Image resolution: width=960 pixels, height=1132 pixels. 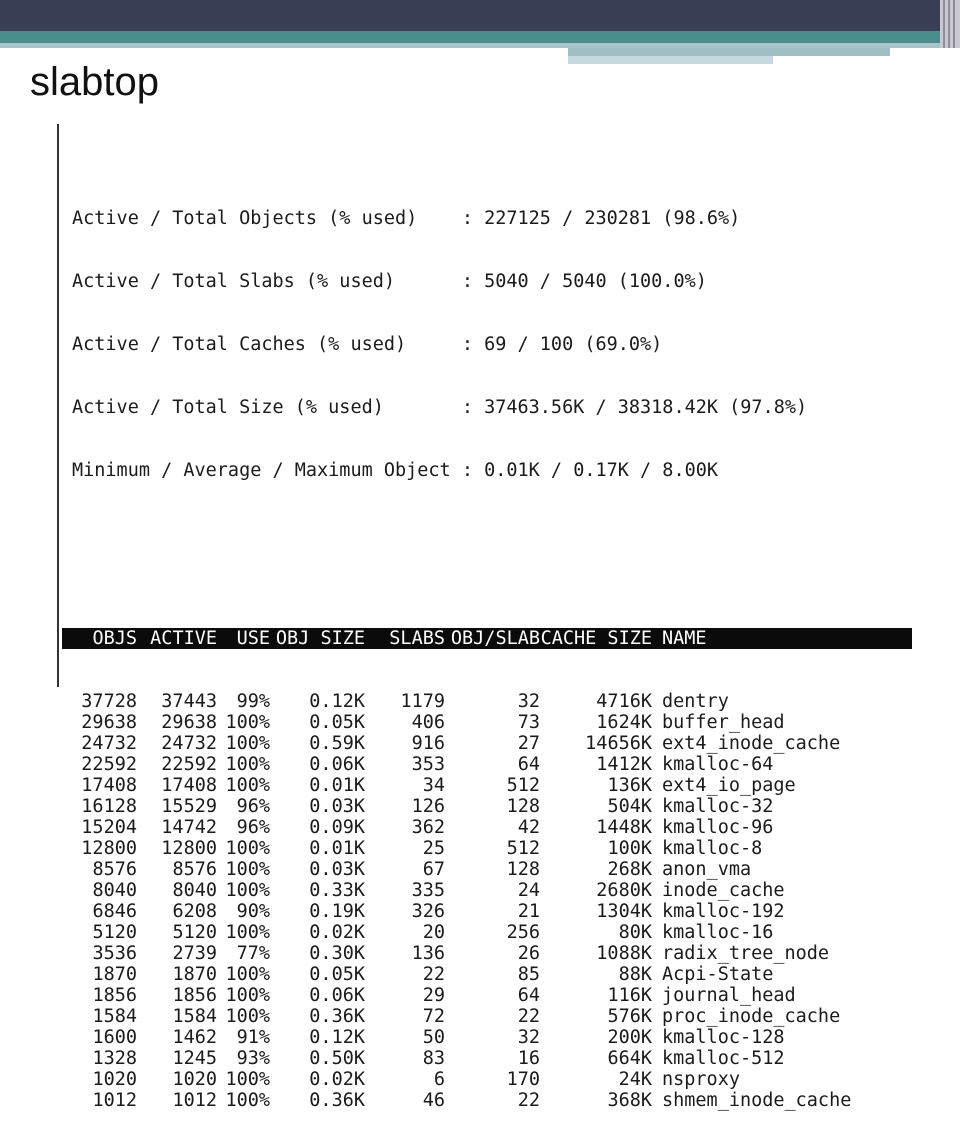 What do you see at coordinates (114, 1037) in the screenshot?
I see `cell-objs: 1600` at bounding box center [114, 1037].